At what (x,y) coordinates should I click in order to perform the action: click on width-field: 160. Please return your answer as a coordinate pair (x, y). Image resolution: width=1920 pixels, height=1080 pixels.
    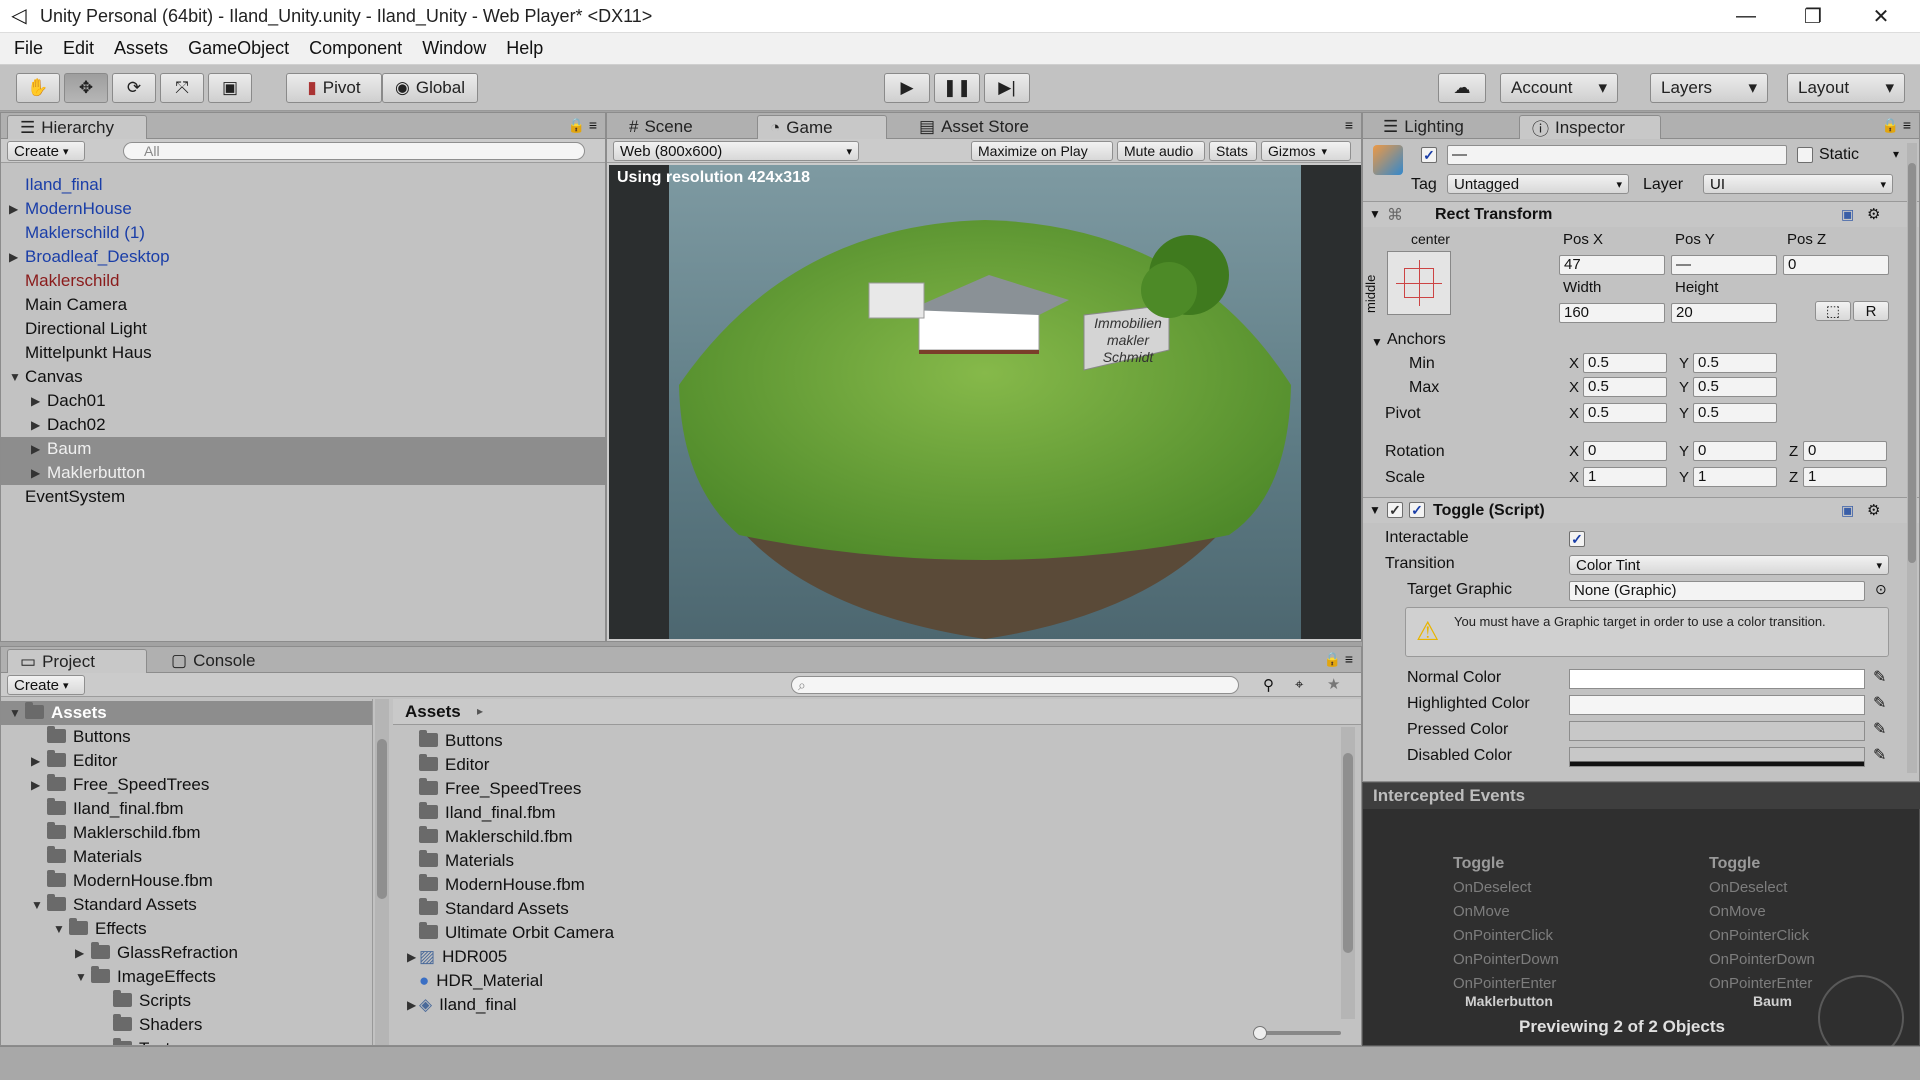
    Looking at the image, I should click on (1612, 313).